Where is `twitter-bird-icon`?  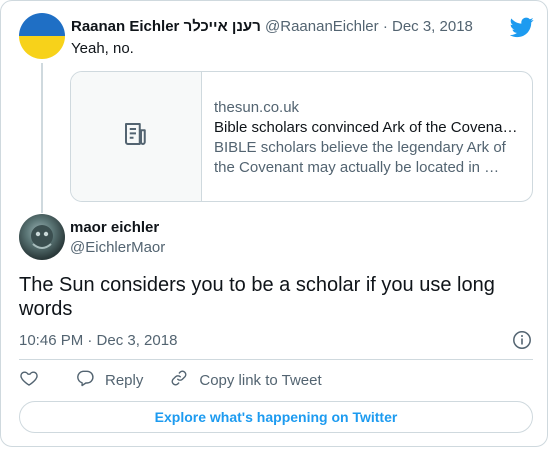
twitter-bird-icon is located at coordinates (521, 27).